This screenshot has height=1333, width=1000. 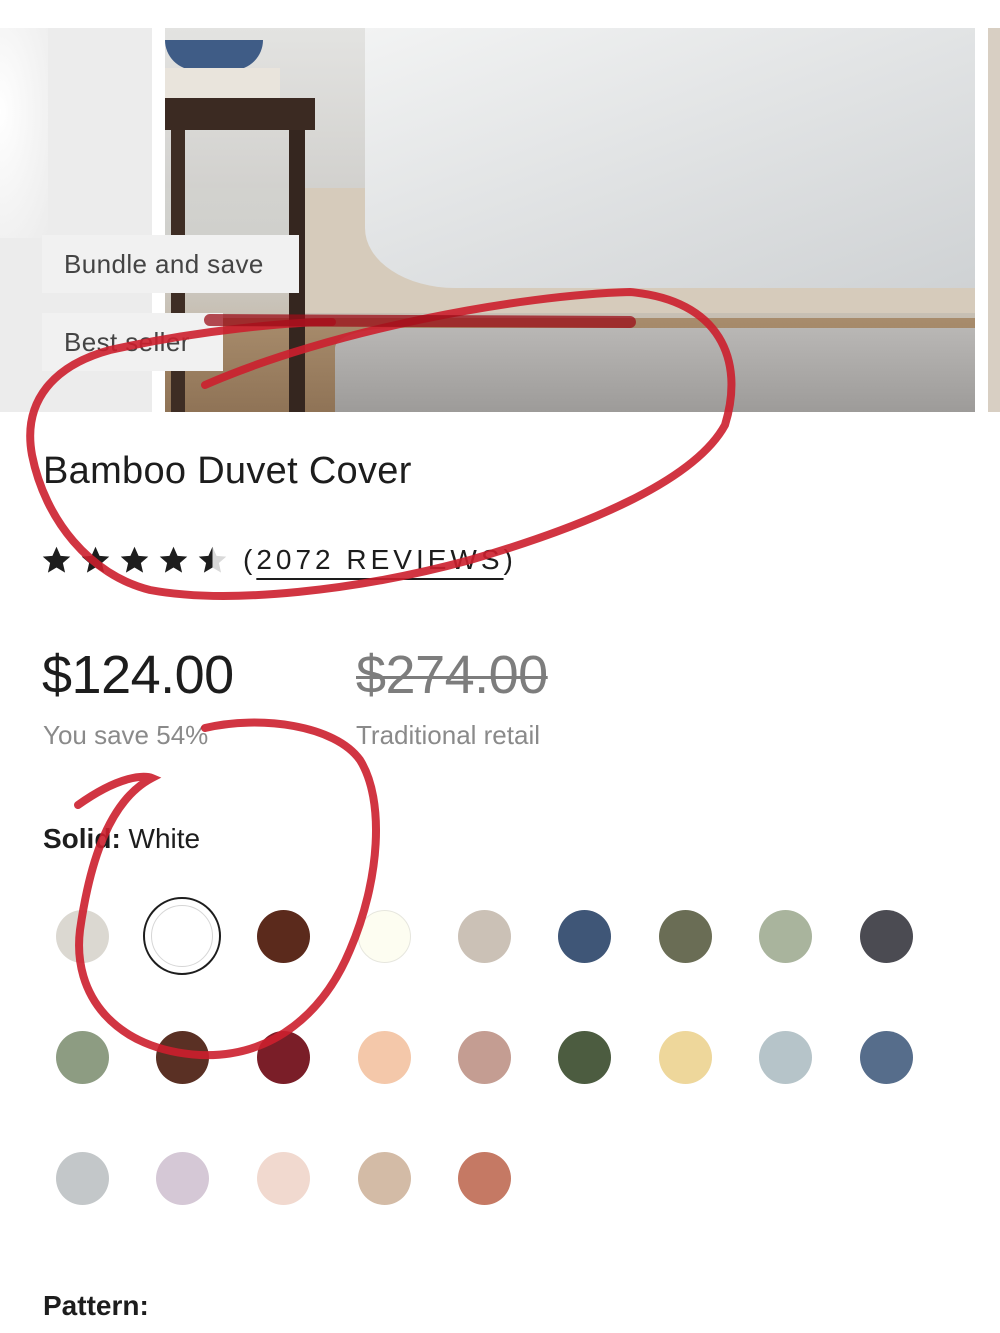 I want to click on badge-best-seller: Best seller, so click(x=132, y=342).